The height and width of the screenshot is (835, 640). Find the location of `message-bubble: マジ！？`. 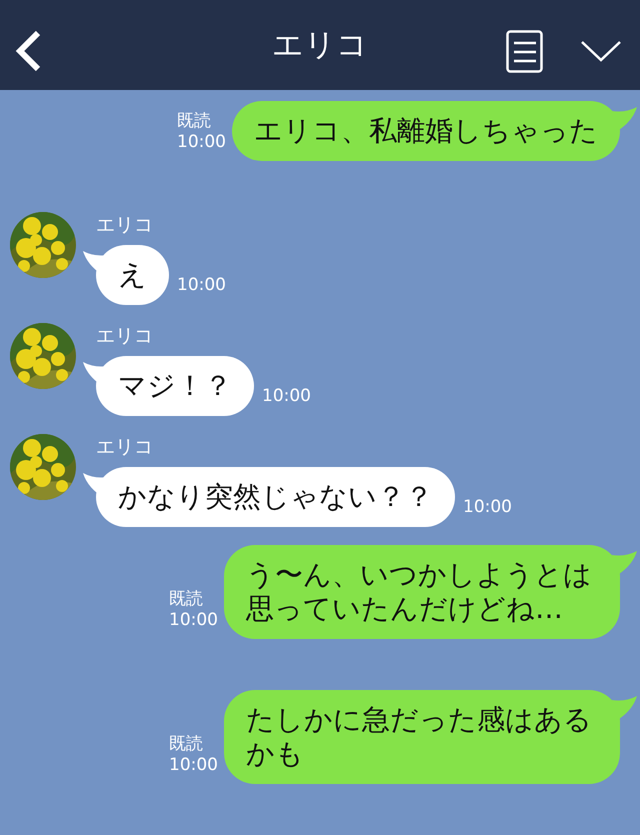

message-bubble: マジ！？ is located at coordinates (175, 386).